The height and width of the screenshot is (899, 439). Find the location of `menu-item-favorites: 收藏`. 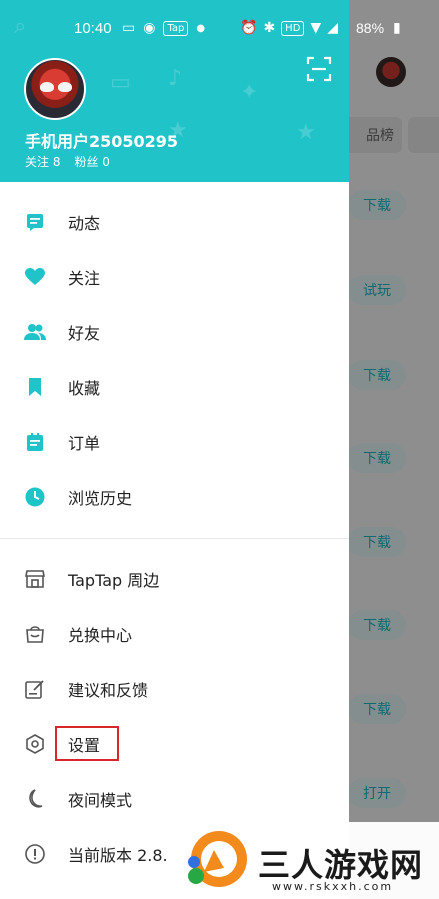

menu-item-favorites: 收藏 is located at coordinates (174, 387).